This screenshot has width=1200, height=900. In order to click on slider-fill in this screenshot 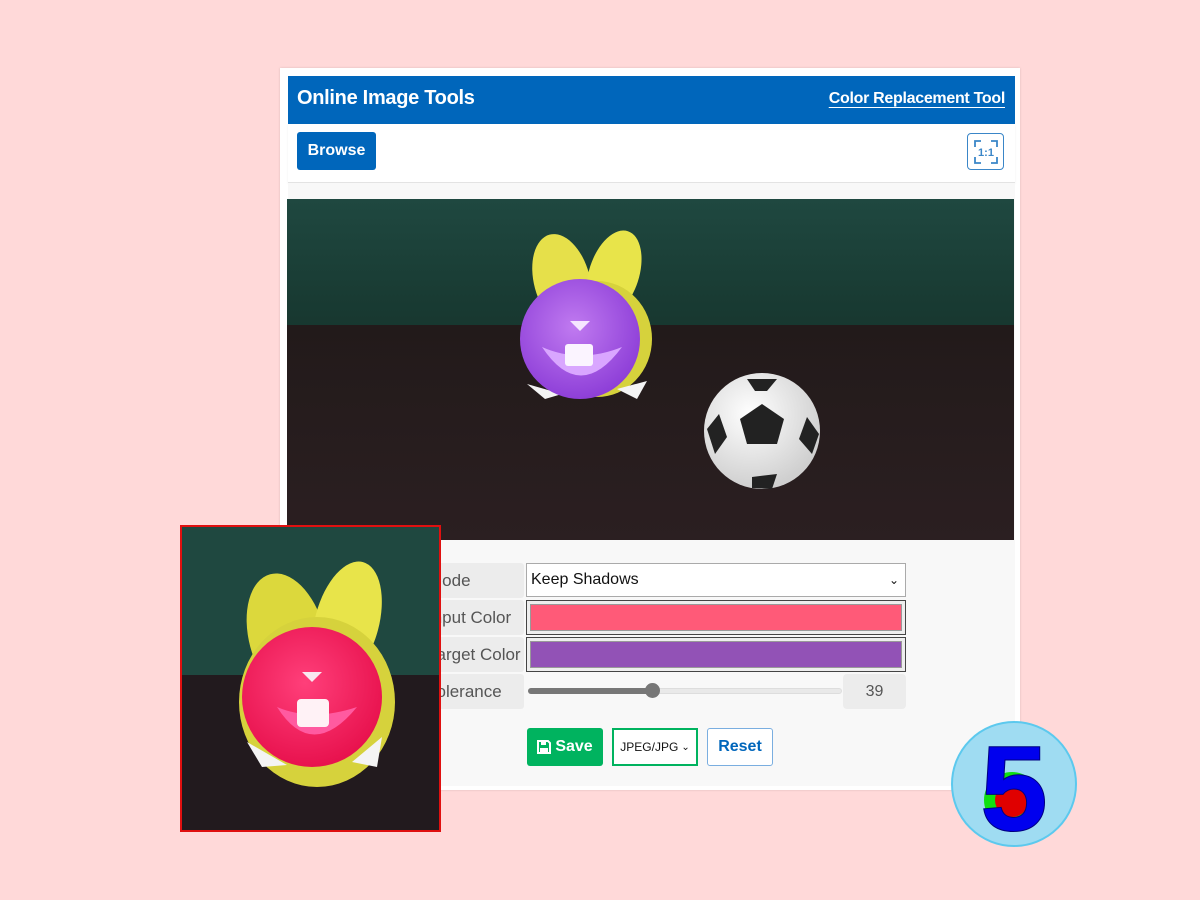, I will do `click(590, 691)`.